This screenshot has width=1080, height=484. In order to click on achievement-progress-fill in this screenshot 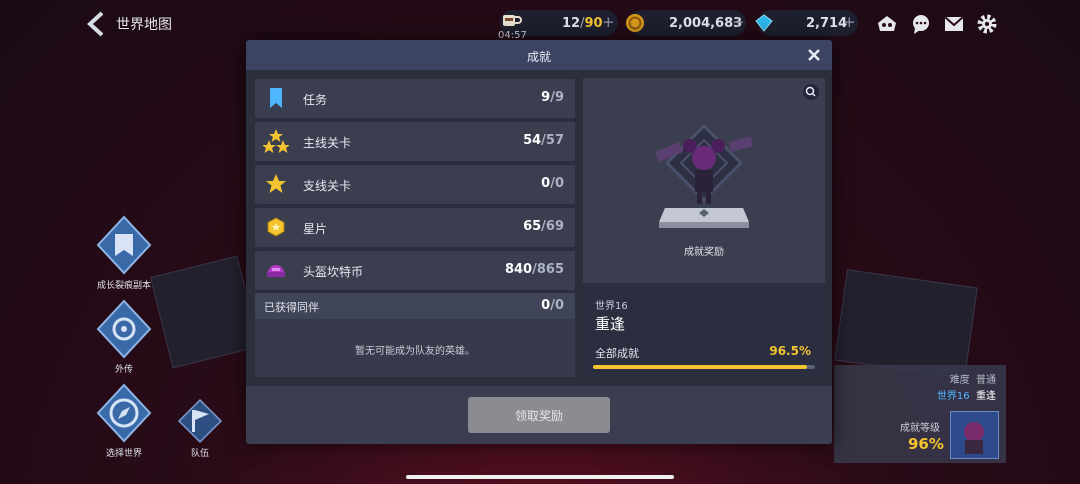, I will do `click(700, 367)`.